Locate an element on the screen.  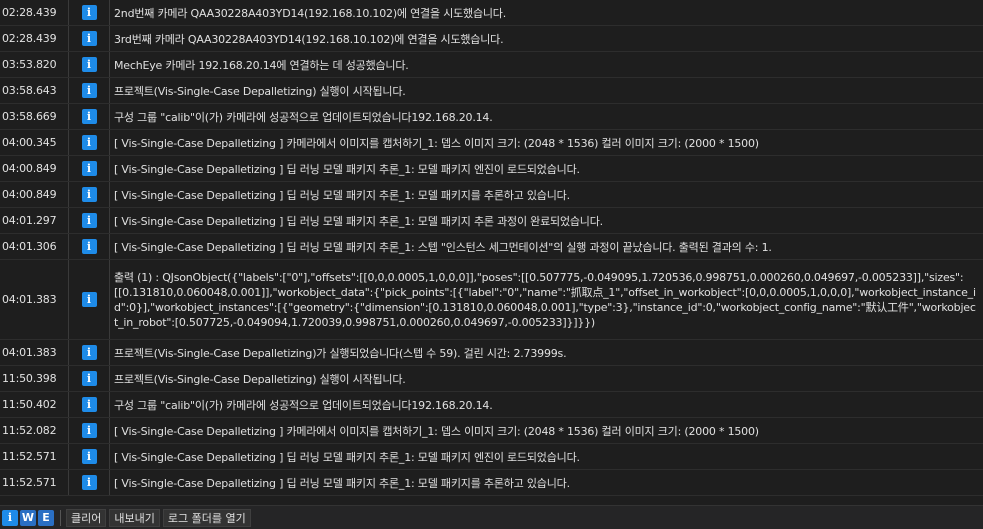
filter-info-button: i is located at coordinates (10, 517).